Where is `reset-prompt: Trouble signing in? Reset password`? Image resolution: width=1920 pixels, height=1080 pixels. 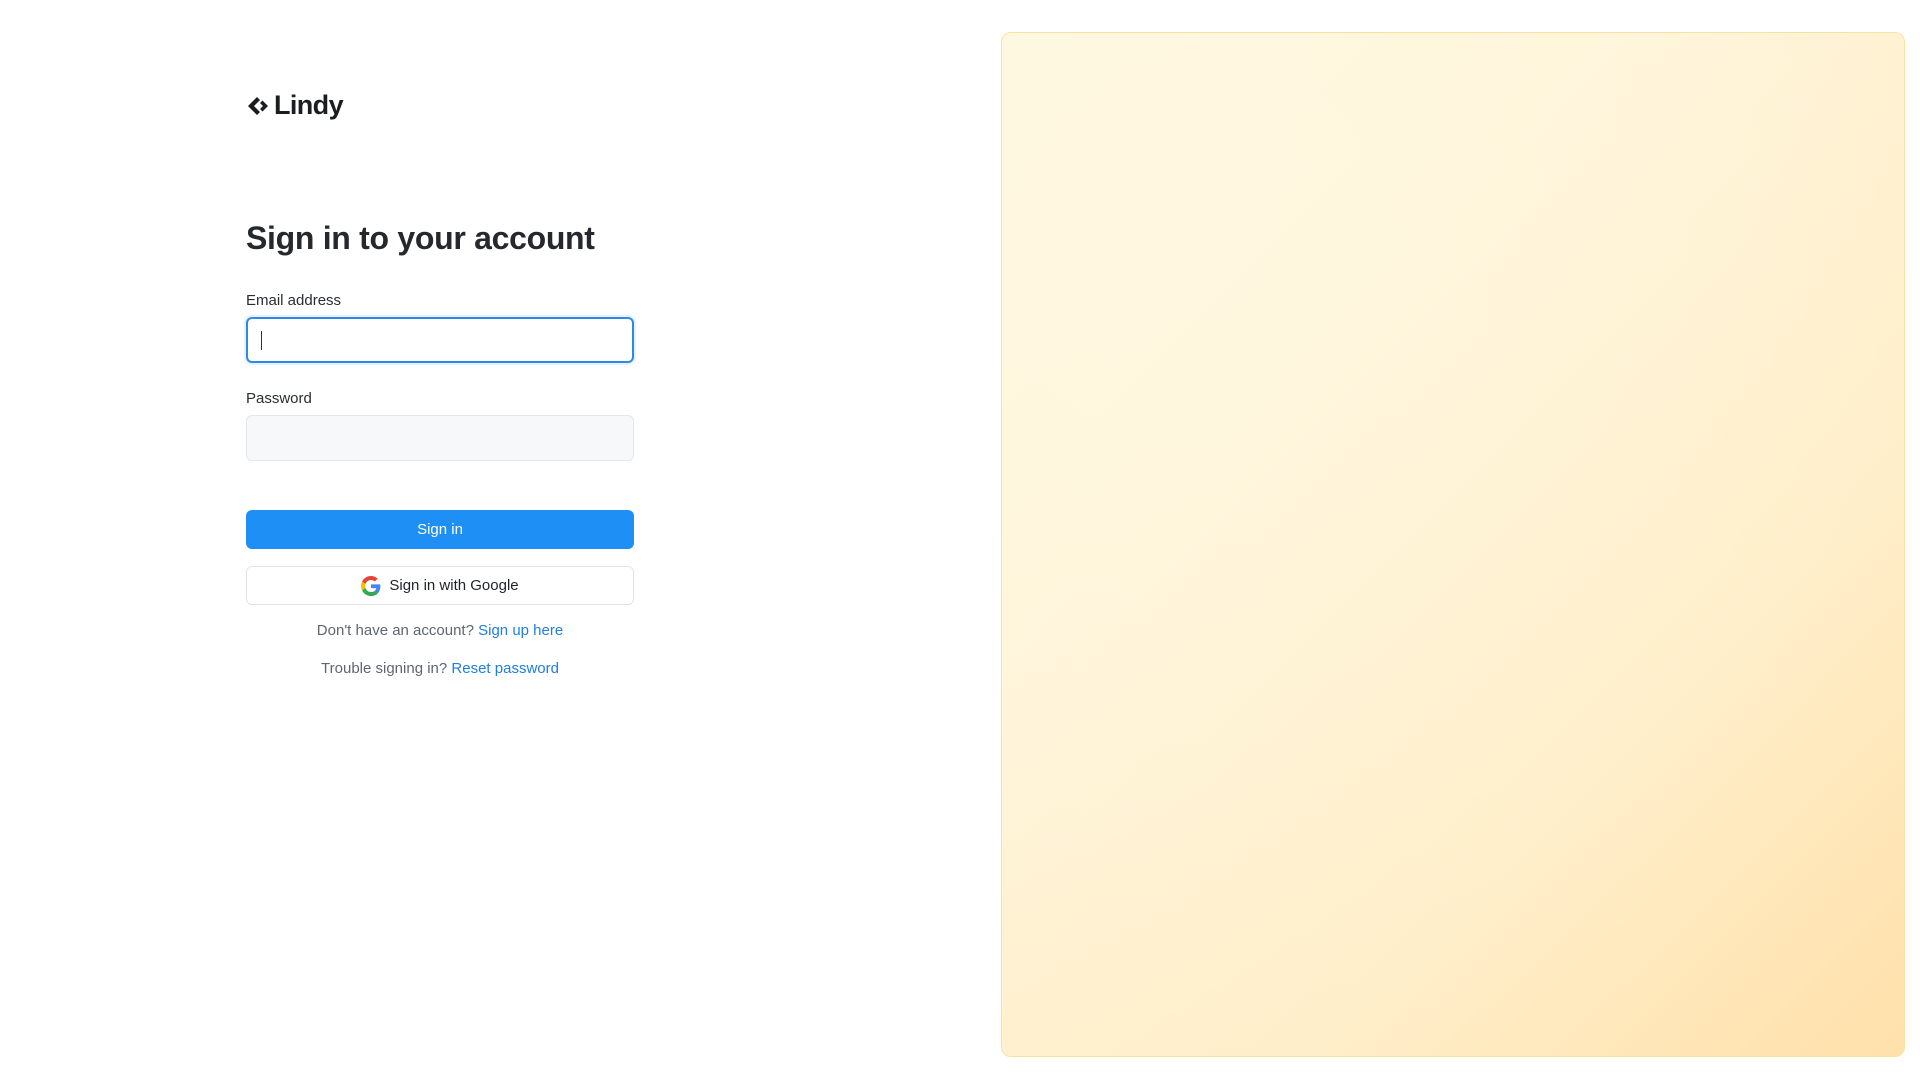
reset-prompt: Trouble signing in? Reset password is located at coordinates (440, 668).